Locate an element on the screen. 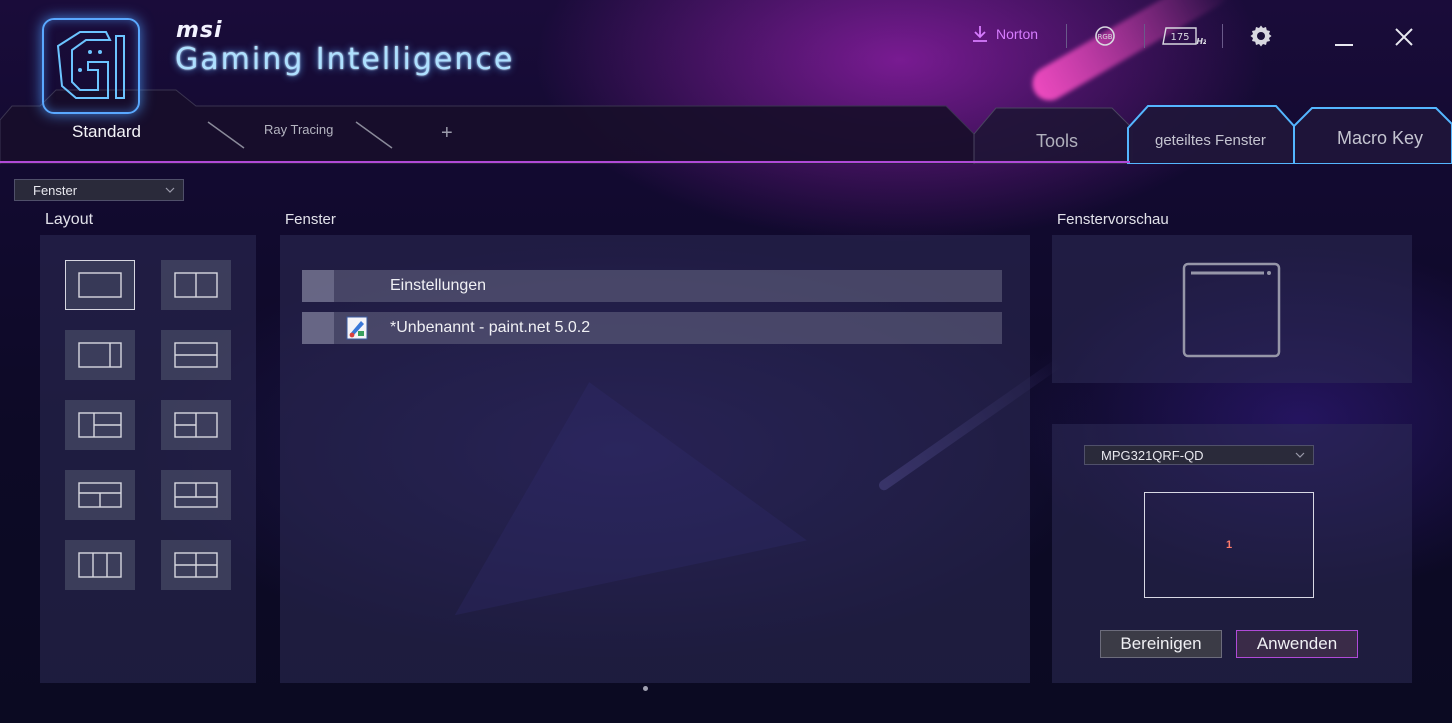 The width and height of the screenshot is (1452, 723). windows-section-title: Fenster is located at coordinates (310, 219).